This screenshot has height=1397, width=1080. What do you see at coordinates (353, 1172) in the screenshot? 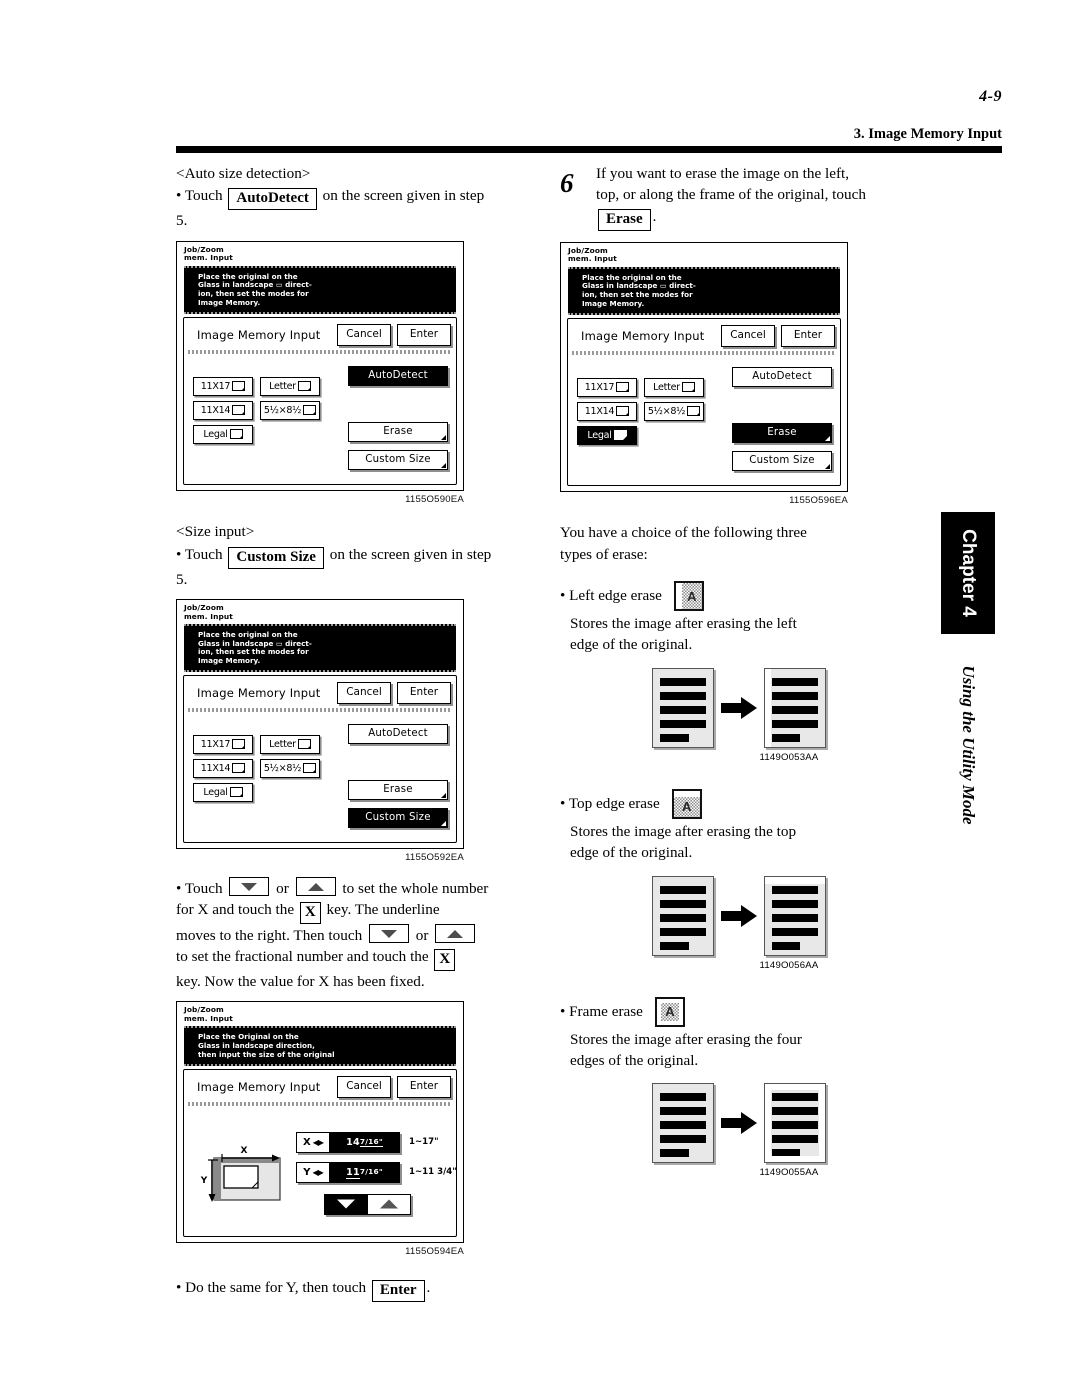
I see `y-whole-number: 11` at bounding box center [353, 1172].